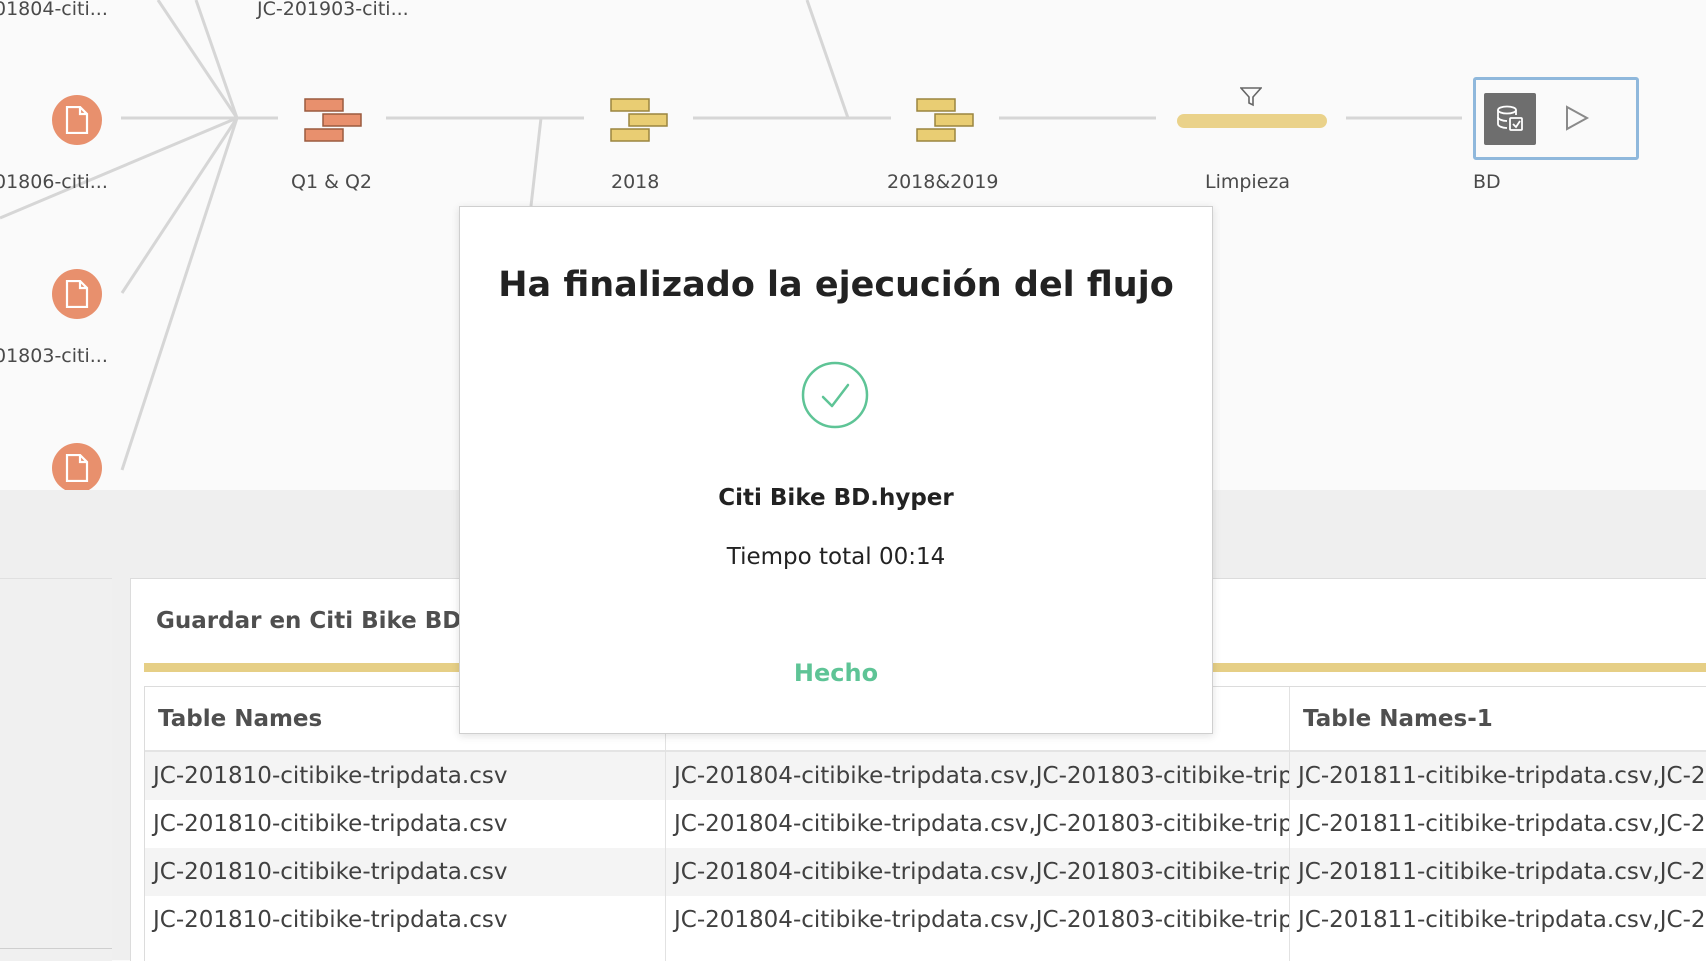 Image resolution: width=1706 pixels, height=961 pixels. What do you see at coordinates (1487, 182) in the screenshot?
I see `step-label-bd: BD` at bounding box center [1487, 182].